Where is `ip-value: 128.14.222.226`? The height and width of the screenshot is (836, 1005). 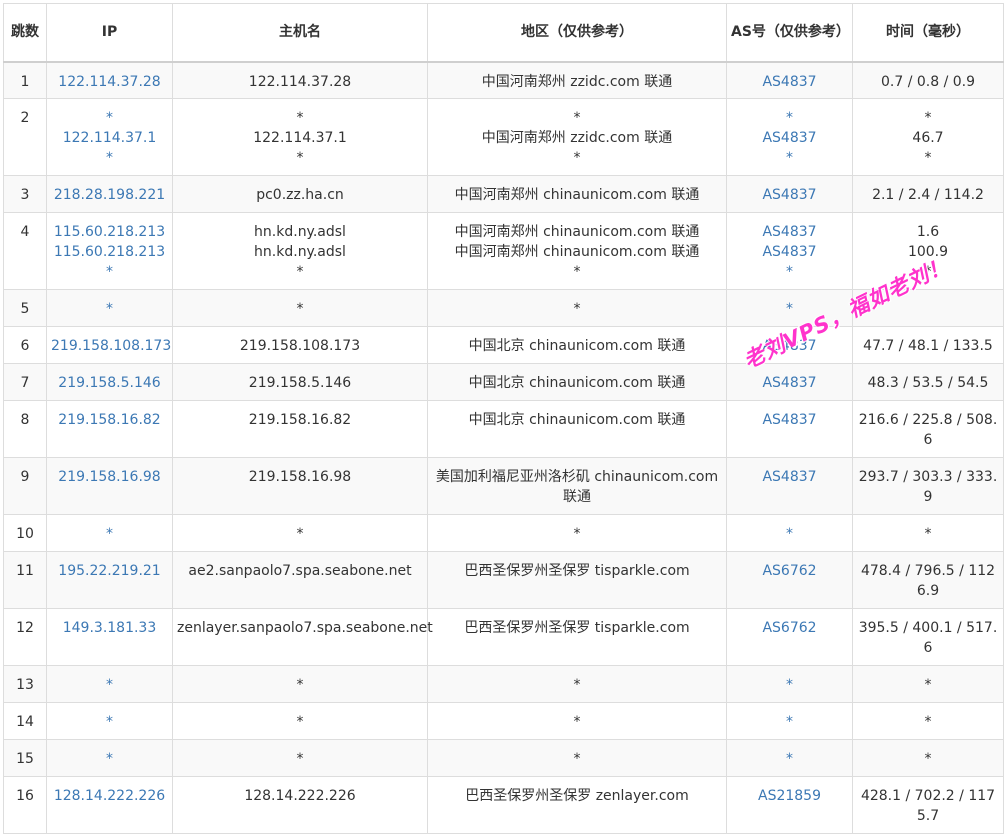
ip-value: 128.14.222.226 is located at coordinates (109, 796).